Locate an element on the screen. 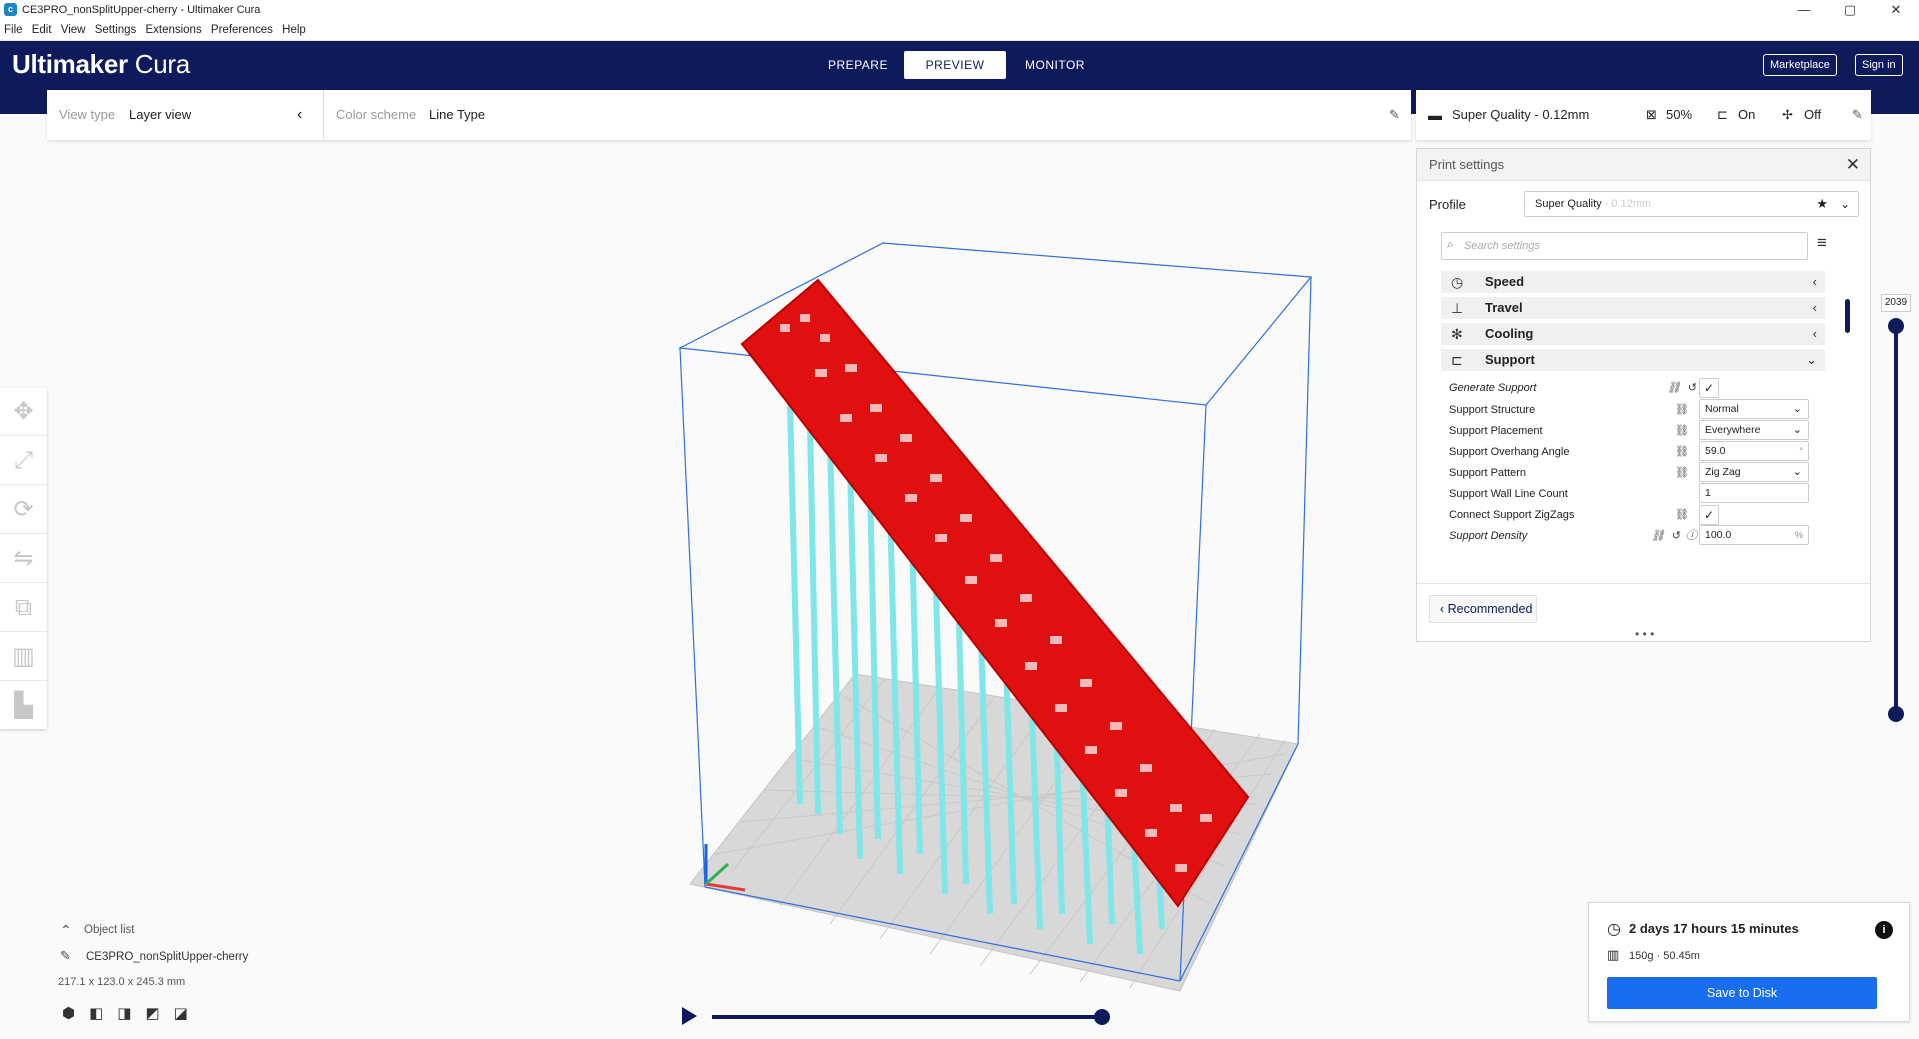 Image resolution: width=1919 pixels, height=1039 pixels. move-tool-icon: ✥ is located at coordinates (23, 412).